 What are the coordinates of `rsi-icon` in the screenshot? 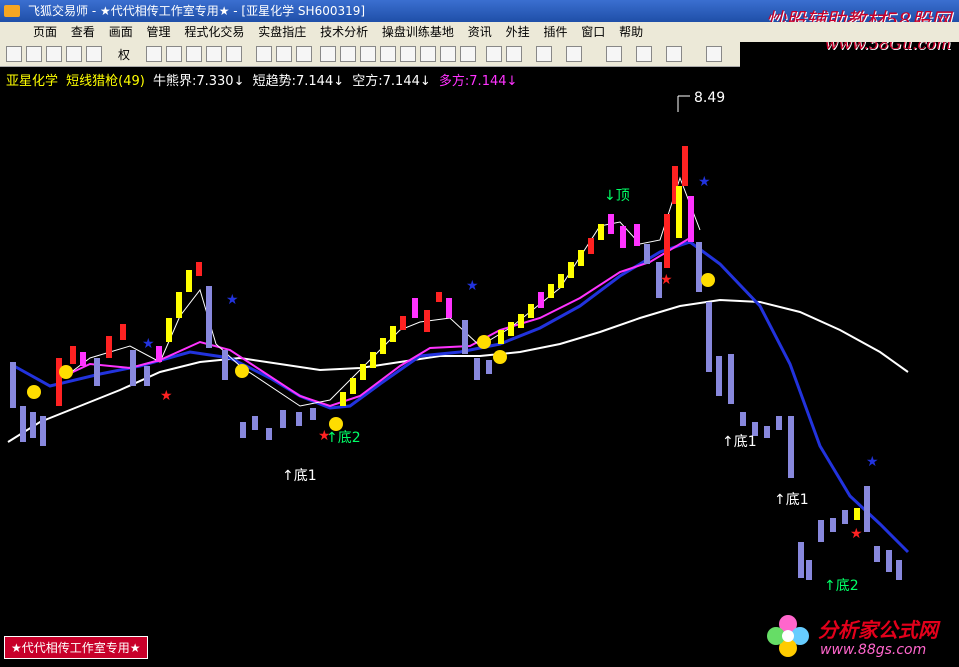 It's located at (54, 54).